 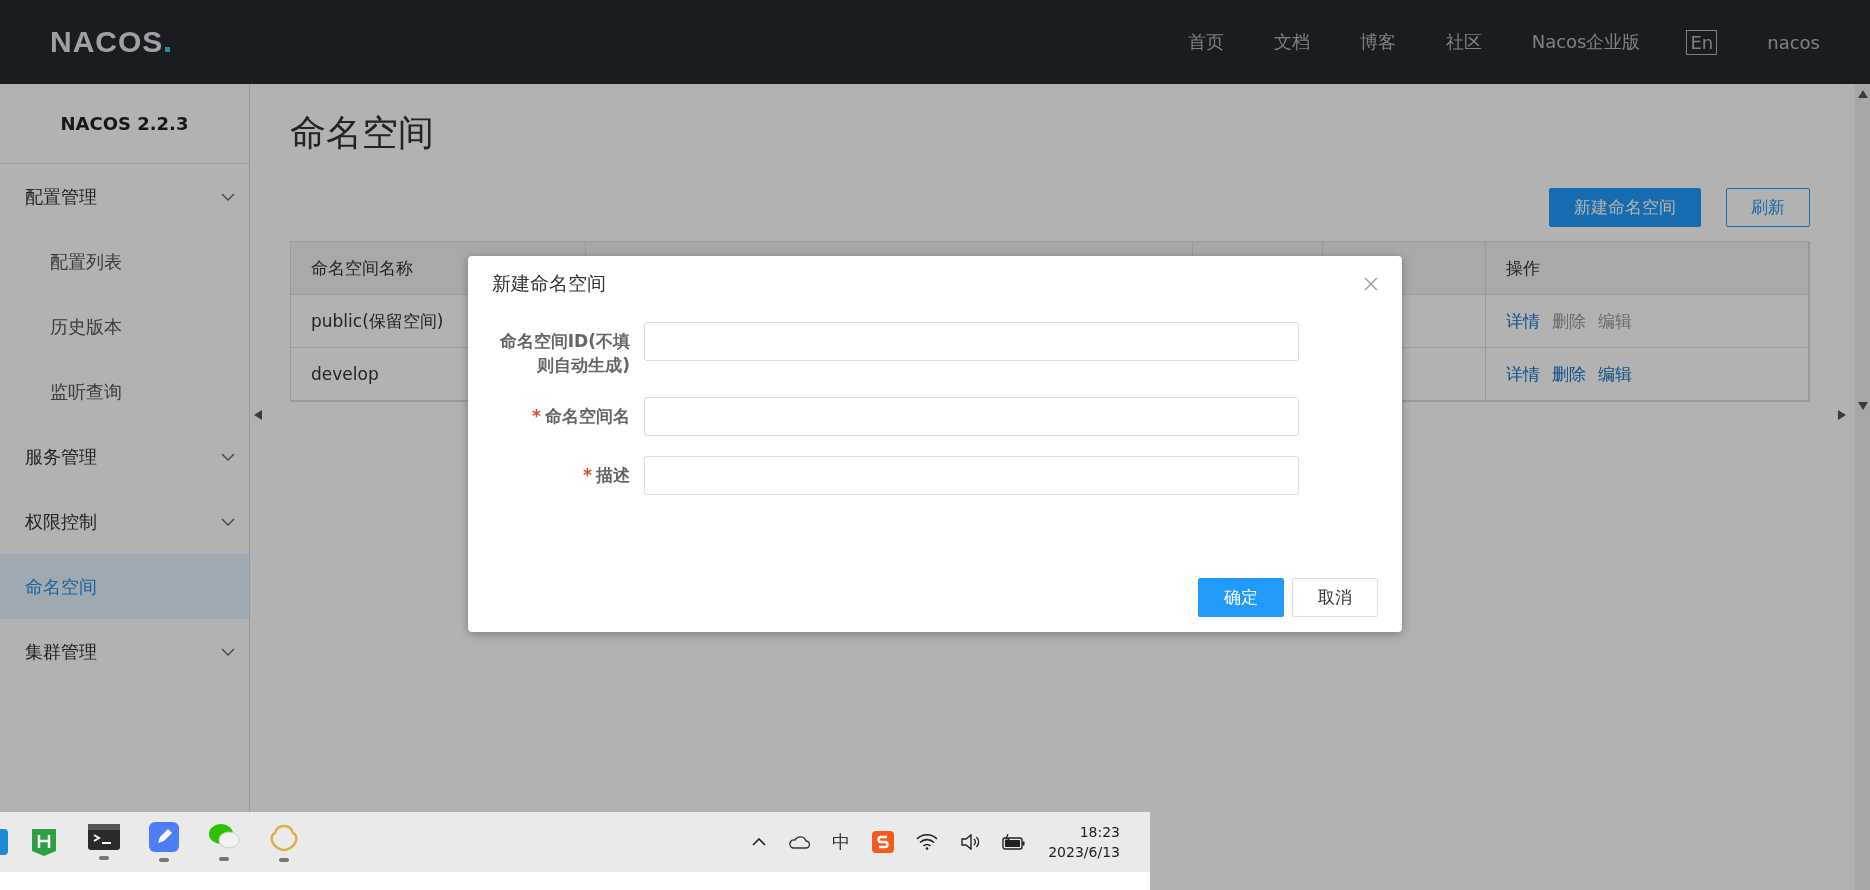 What do you see at coordinates (1569, 374) in the screenshot?
I see `action-link: 删除` at bounding box center [1569, 374].